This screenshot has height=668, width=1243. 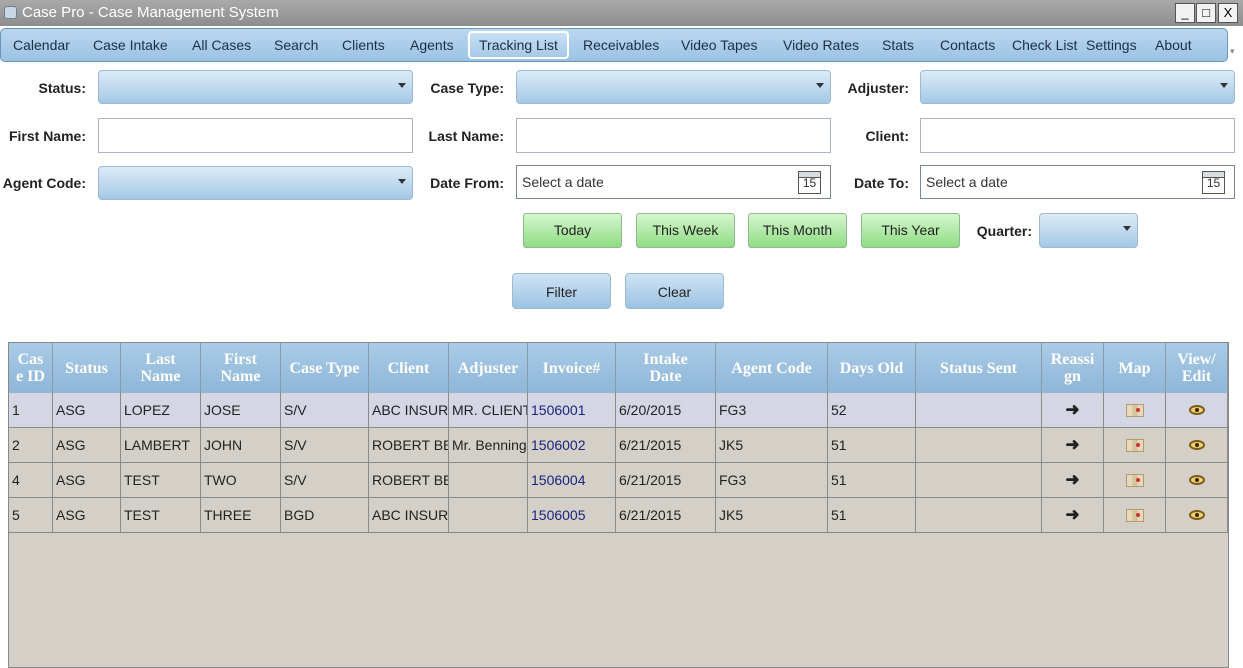 I want to click on col-header-map: Map, so click(x=1135, y=368).